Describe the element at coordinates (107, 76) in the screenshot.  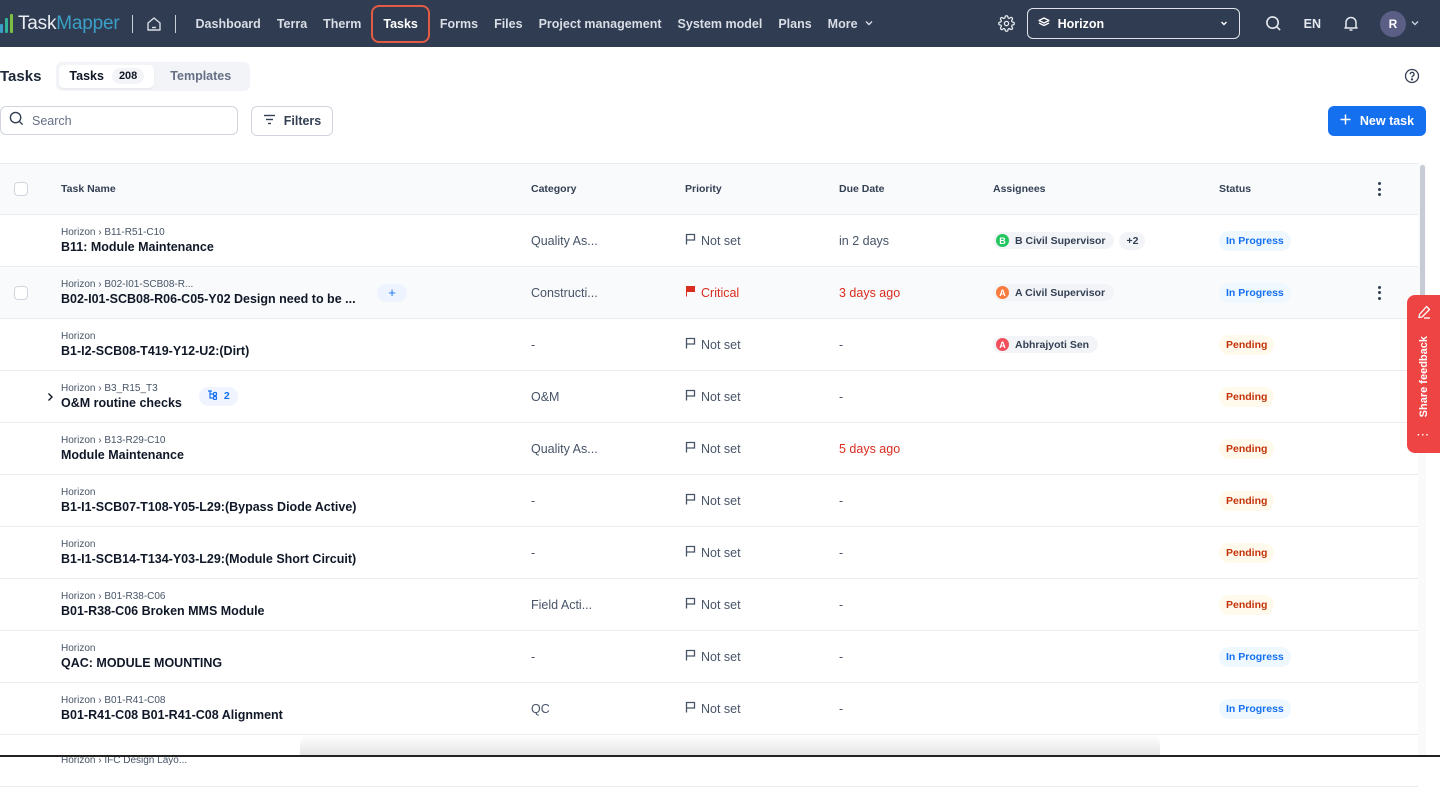
I see `tab-tasks: Tasks 208` at that location.